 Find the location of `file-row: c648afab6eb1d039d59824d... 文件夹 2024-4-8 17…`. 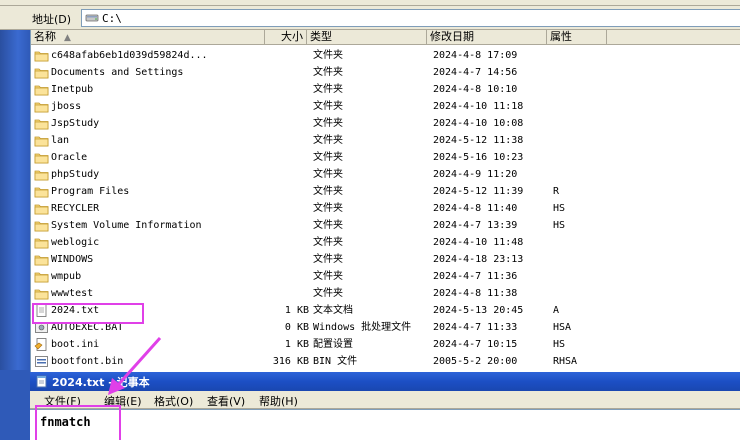

file-row: c648afab6eb1d039d59824d... 文件夹 2024-4-8 17… is located at coordinates (385, 55).